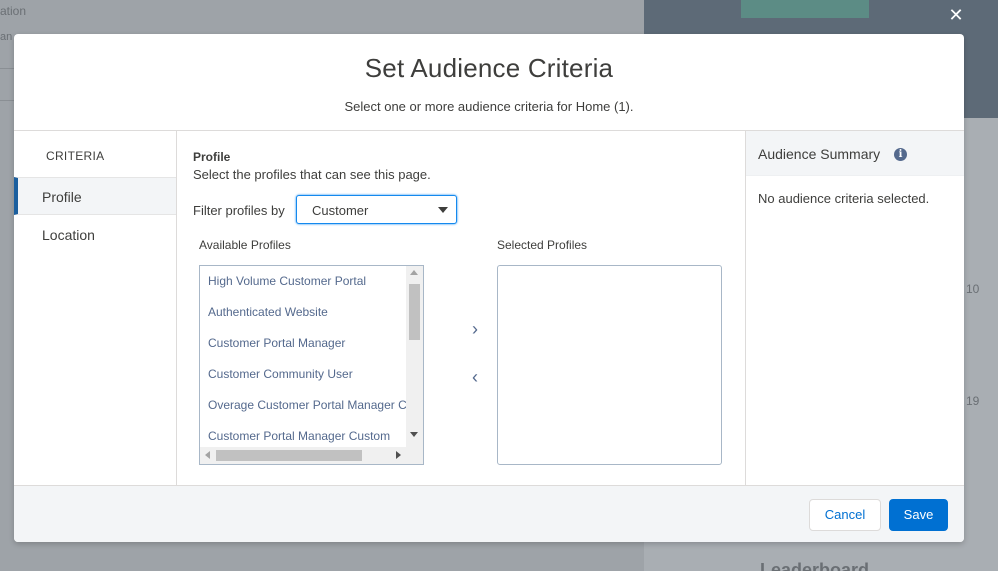  Describe the element at coordinates (542, 245) in the screenshot. I see `selected-profiles-label: Selected Profiles` at that location.